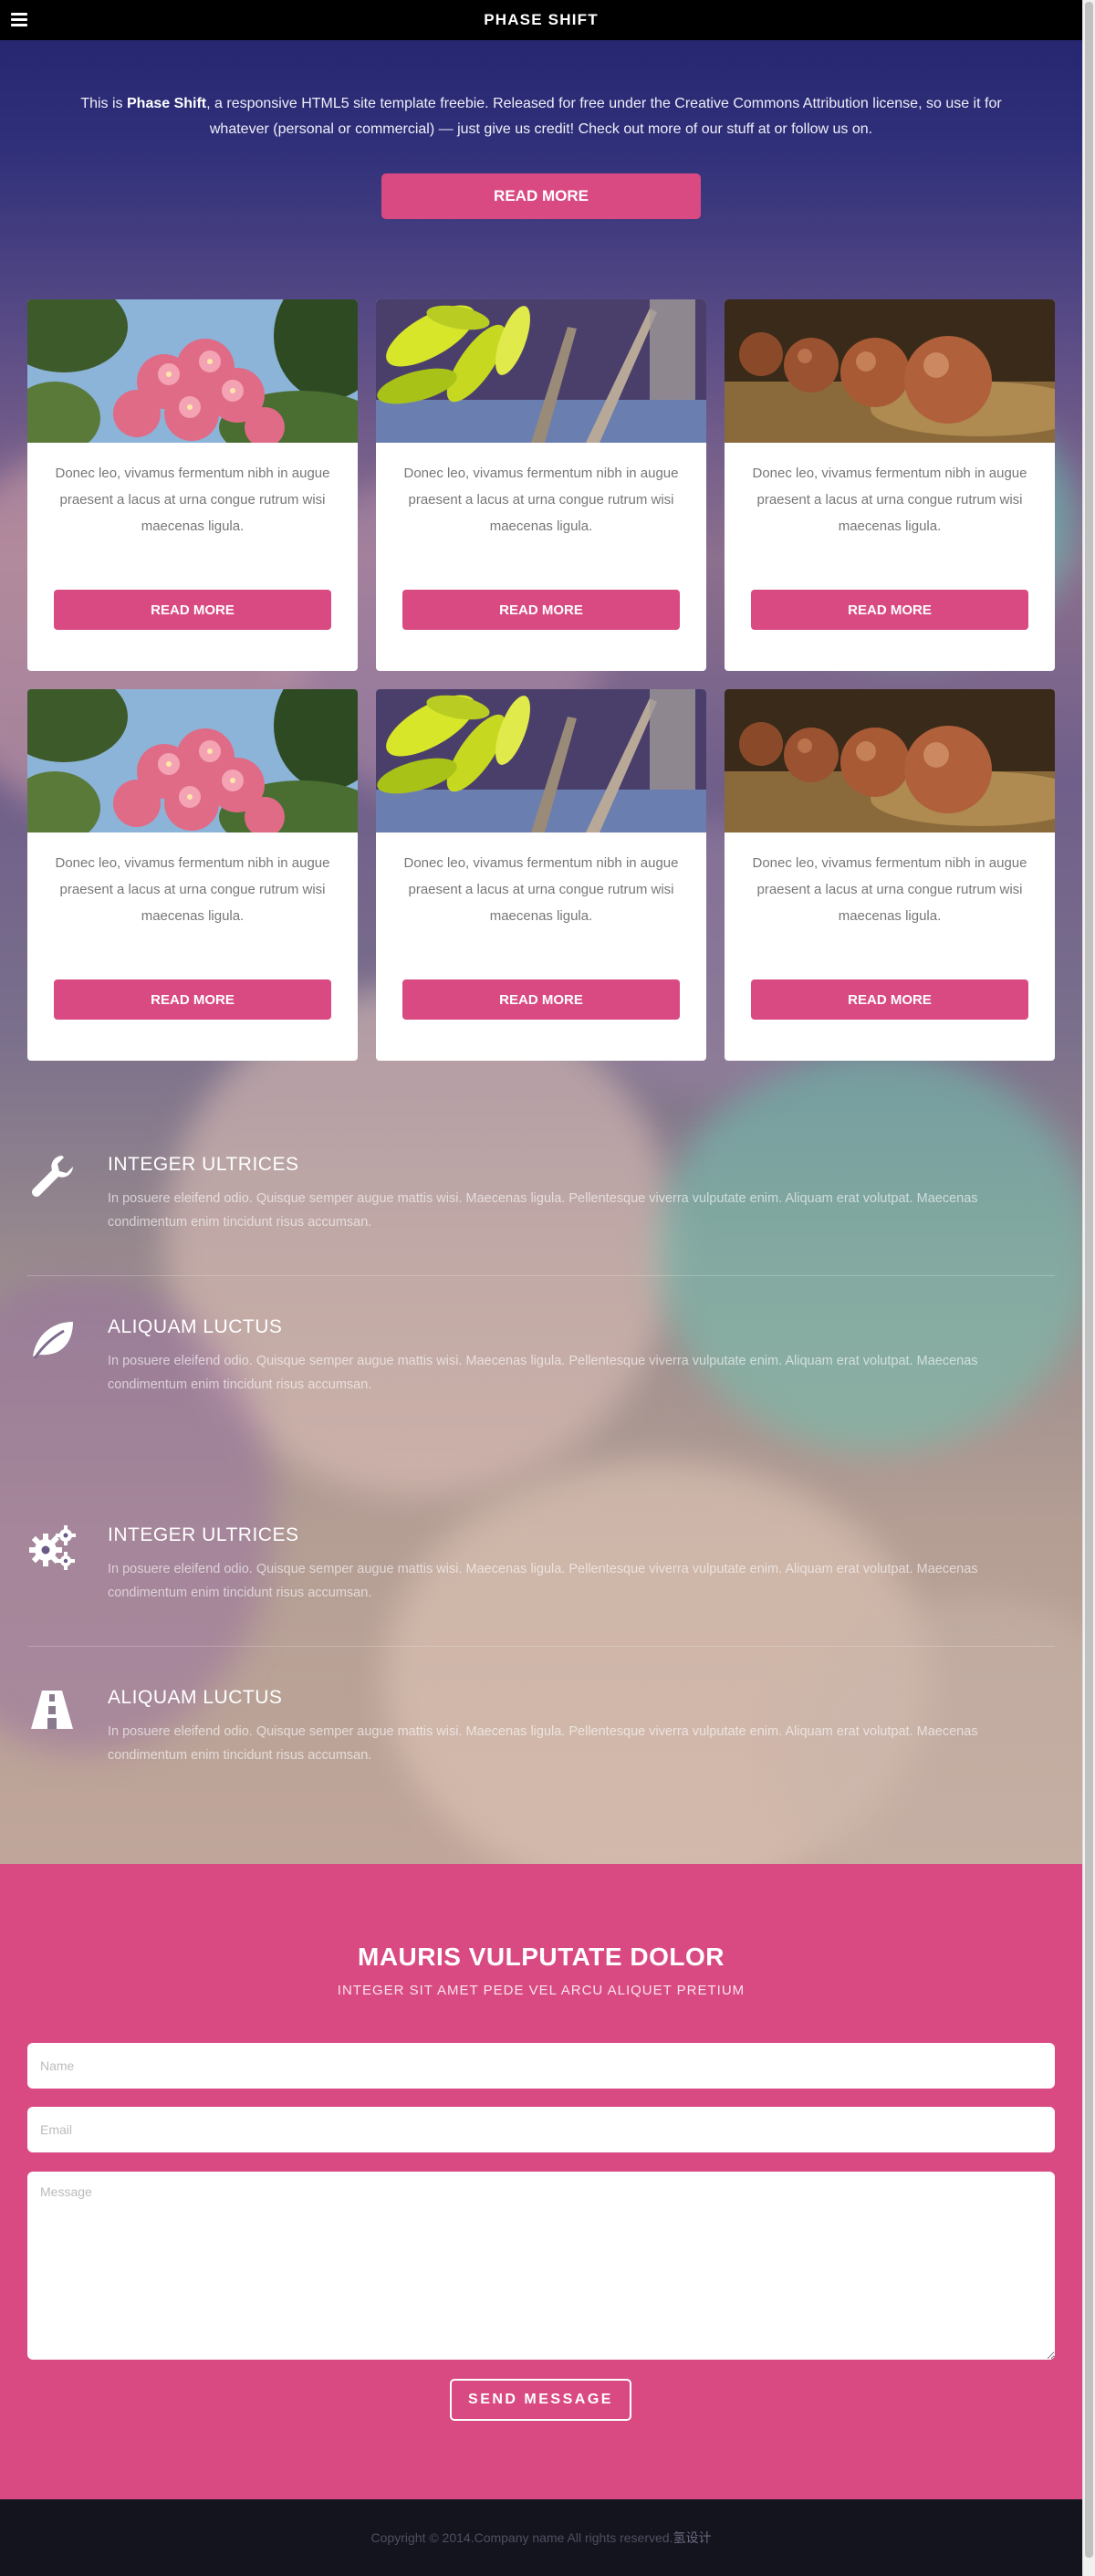 Image resolution: width=1095 pixels, height=2576 pixels. What do you see at coordinates (167, 103) in the screenshot?
I see `brand-name: Phase Shift` at bounding box center [167, 103].